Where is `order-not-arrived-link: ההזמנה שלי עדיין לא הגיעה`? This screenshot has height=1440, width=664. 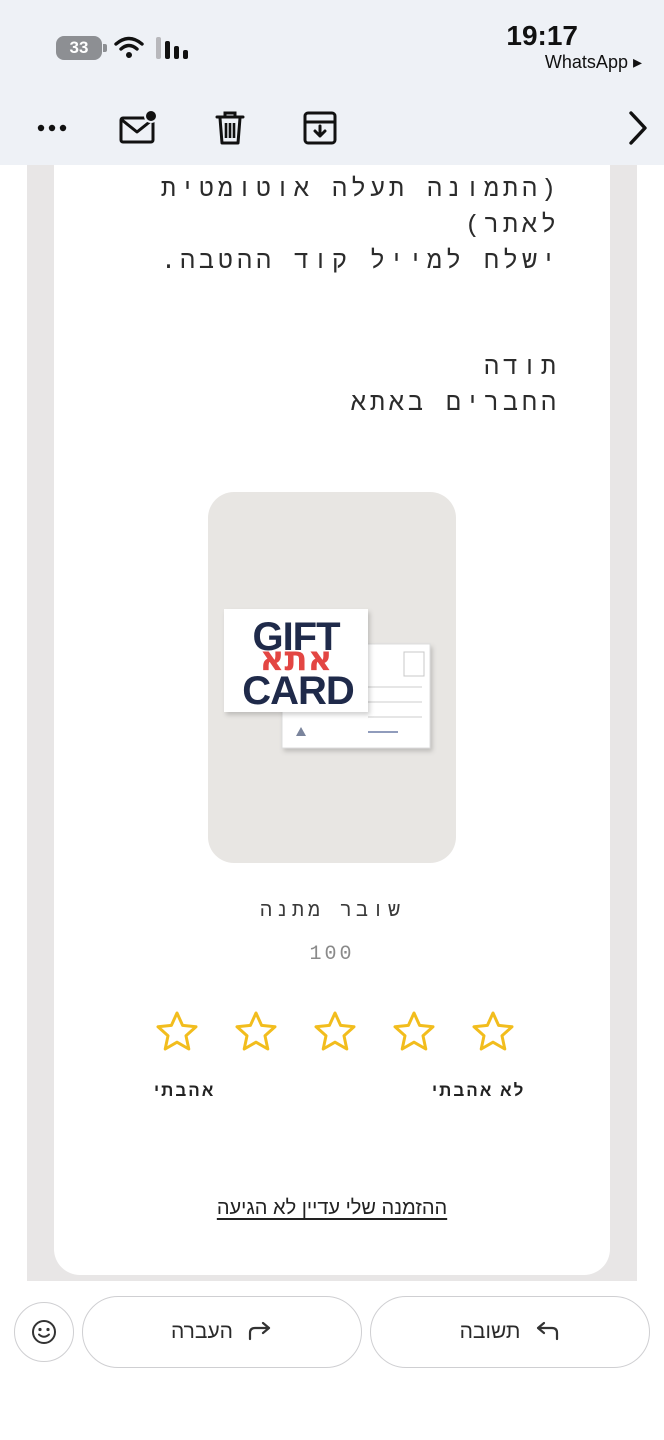 order-not-arrived-link: ההזמנה שלי עדיין לא הגיעה is located at coordinates (332, 1208).